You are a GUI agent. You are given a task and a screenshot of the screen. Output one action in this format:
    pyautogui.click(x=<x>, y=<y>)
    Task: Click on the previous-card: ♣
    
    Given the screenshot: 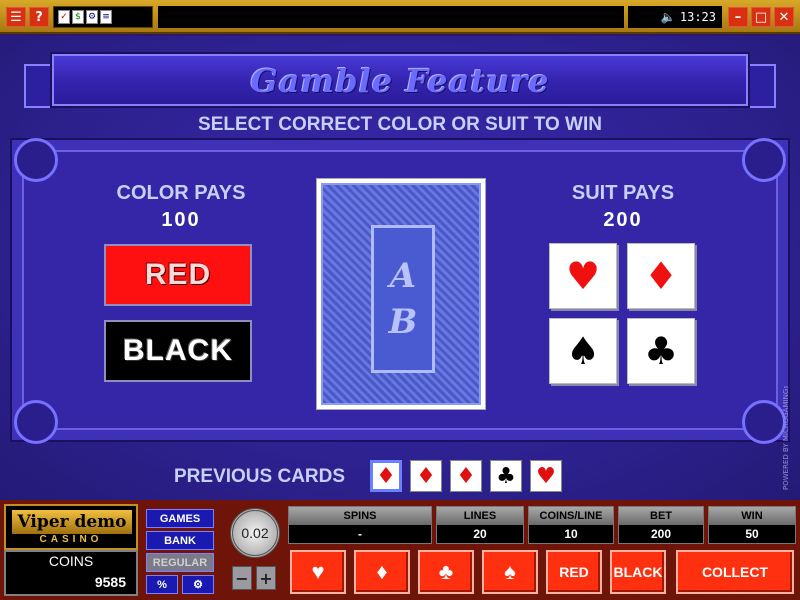 What is the action you would take?
    pyautogui.click(x=506, y=476)
    